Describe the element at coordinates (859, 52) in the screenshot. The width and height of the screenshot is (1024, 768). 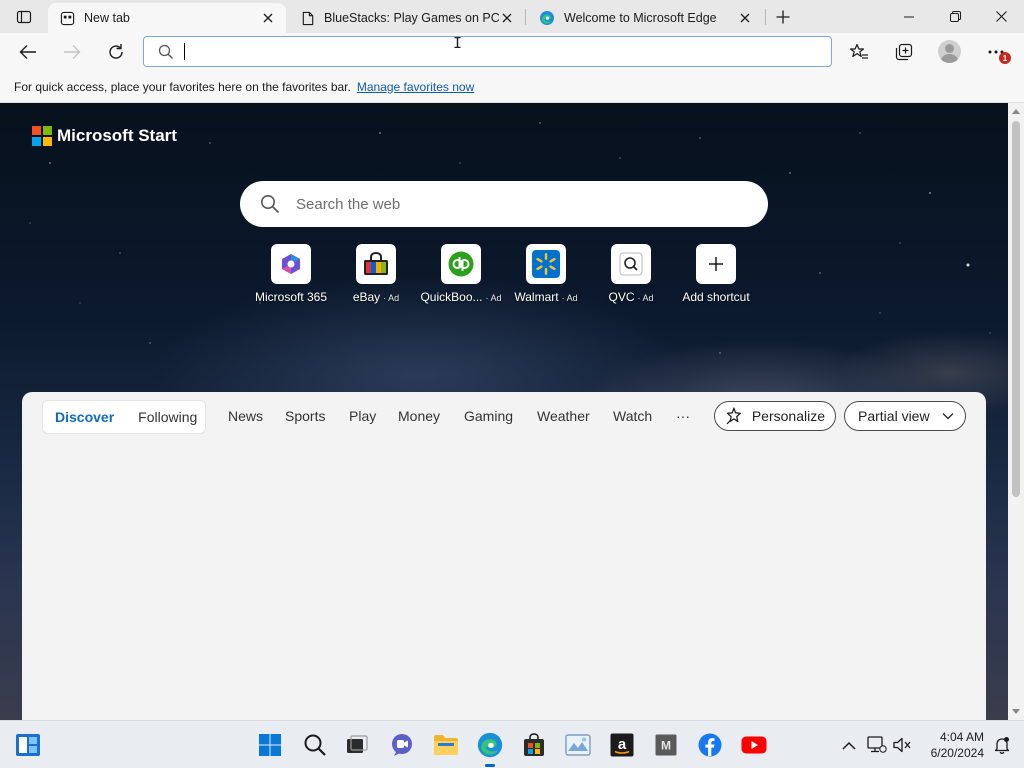
I see `favorites-button` at that location.